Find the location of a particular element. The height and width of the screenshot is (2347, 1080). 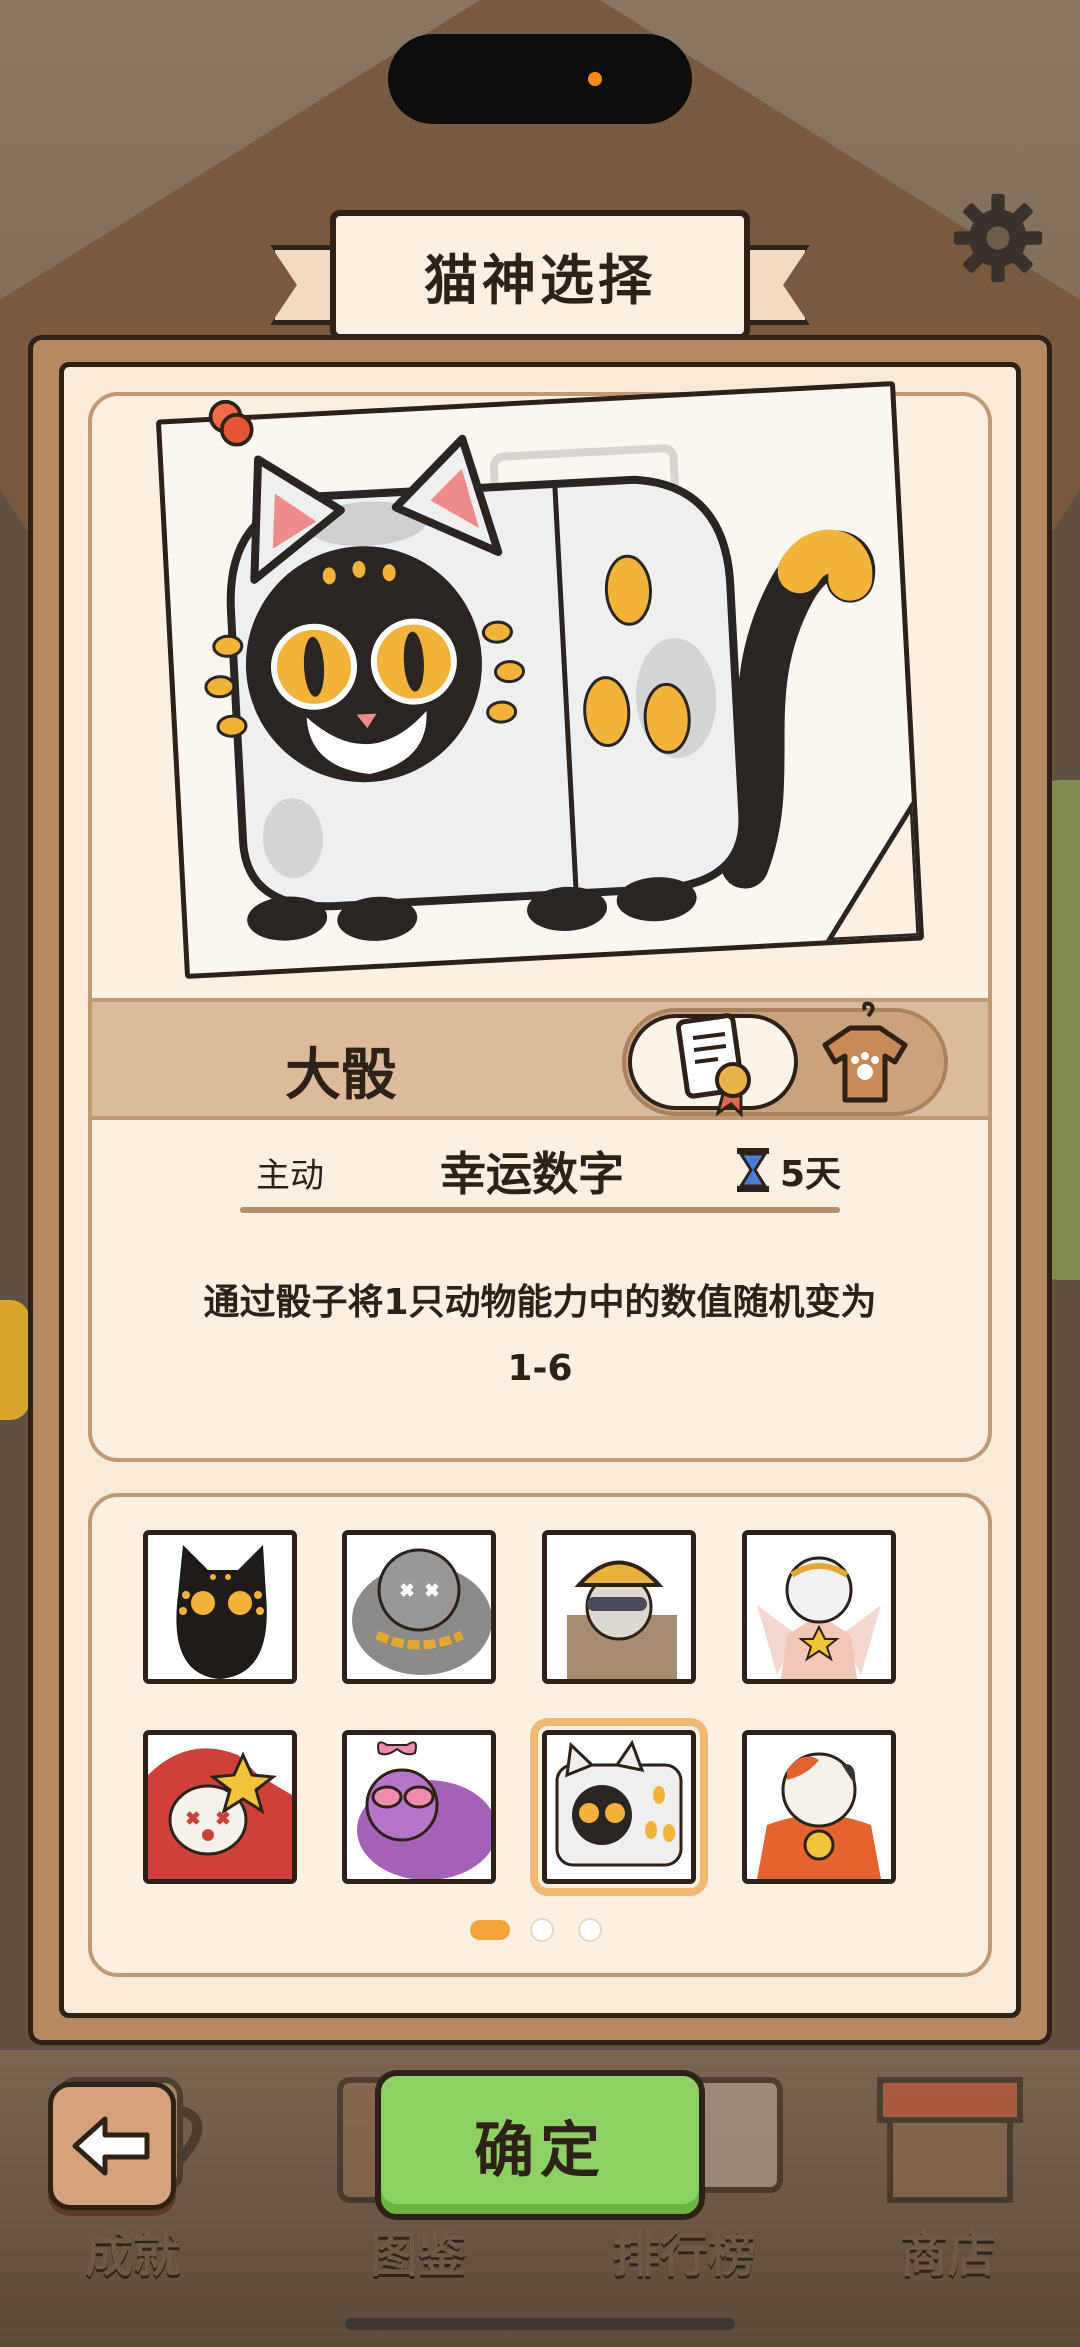

back-button is located at coordinates (112, 2146).